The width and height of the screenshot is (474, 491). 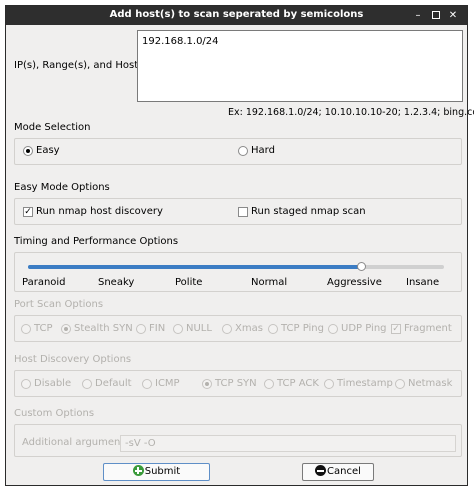 What do you see at coordinates (189, 282) in the screenshot?
I see `timing-level-polite: Polite` at bounding box center [189, 282].